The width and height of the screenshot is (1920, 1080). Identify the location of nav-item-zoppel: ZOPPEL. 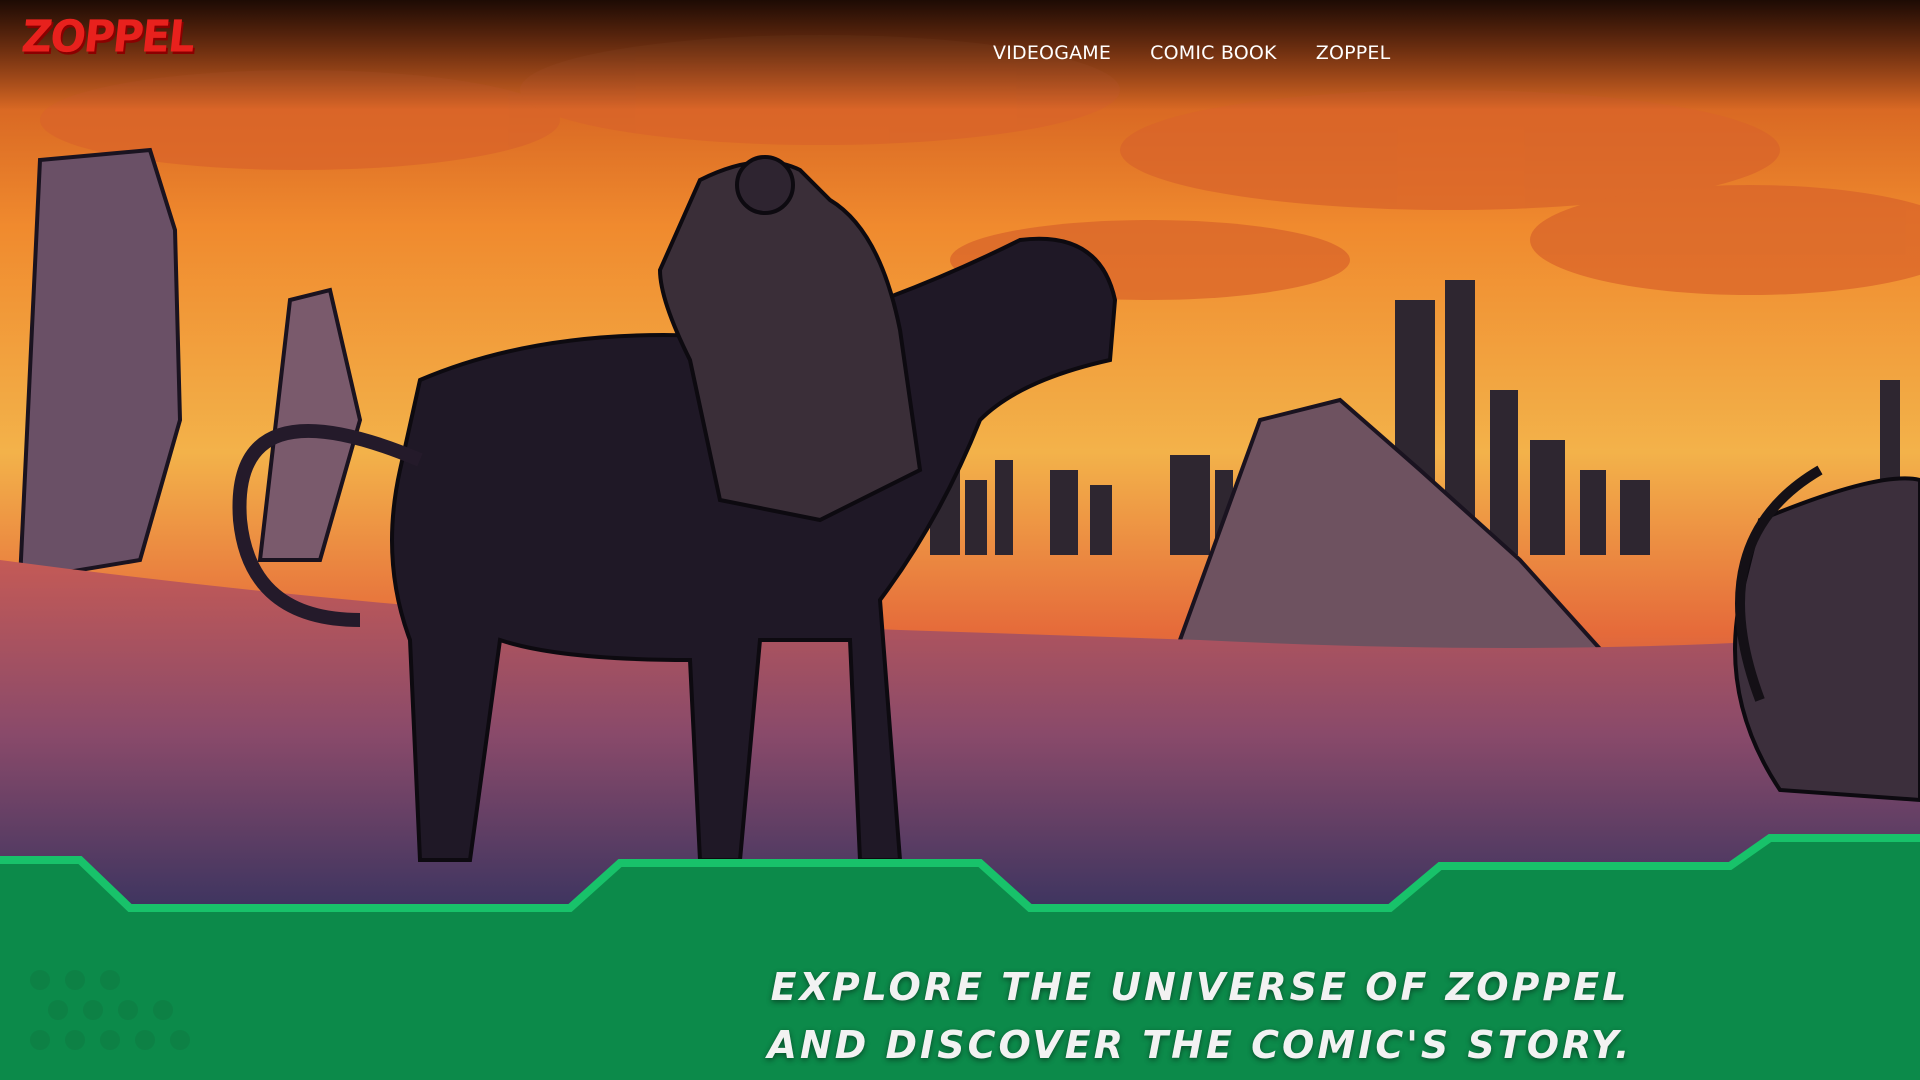
(1353, 53).